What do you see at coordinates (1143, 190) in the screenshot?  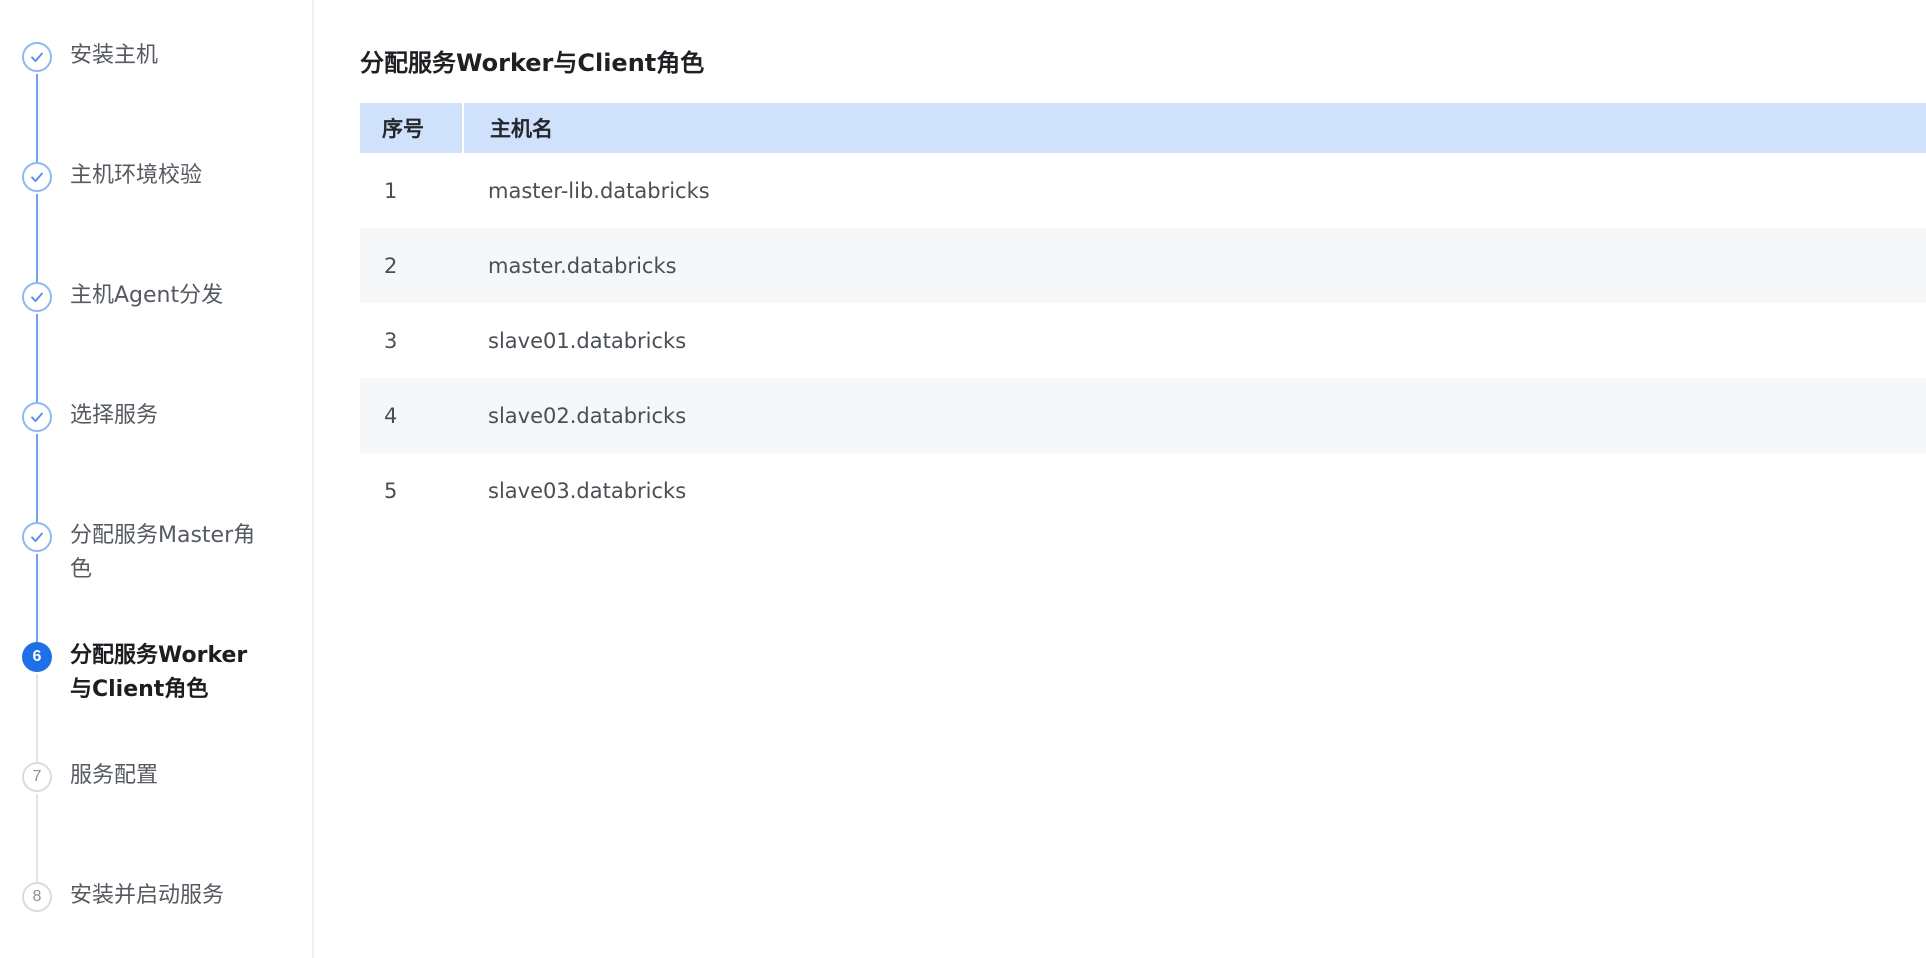 I see `table-row: 1 master-lib.databricks` at bounding box center [1143, 190].